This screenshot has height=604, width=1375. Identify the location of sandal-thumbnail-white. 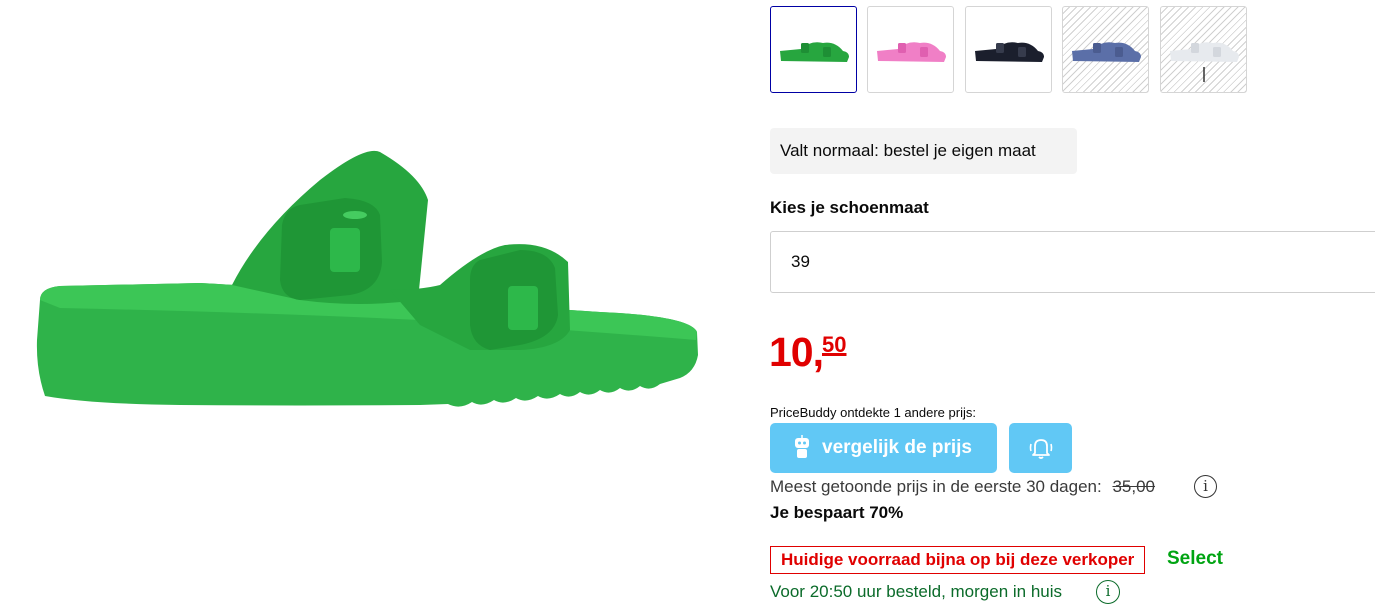
(1204, 62).